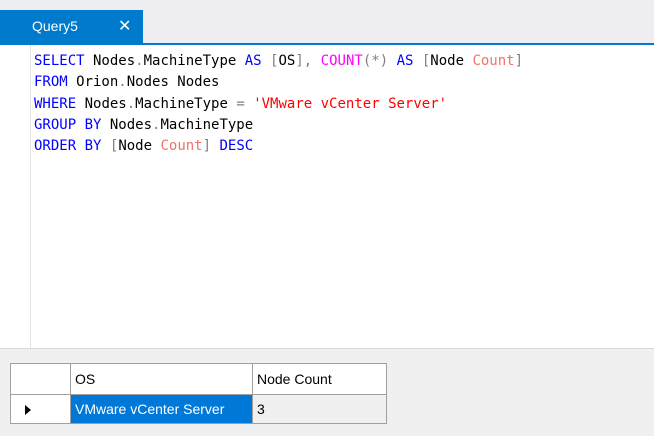 This screenshot has height=436, width=654. I want to click on code-line-4: GROUP BY Nodes.MachineType, so click(144, 124).